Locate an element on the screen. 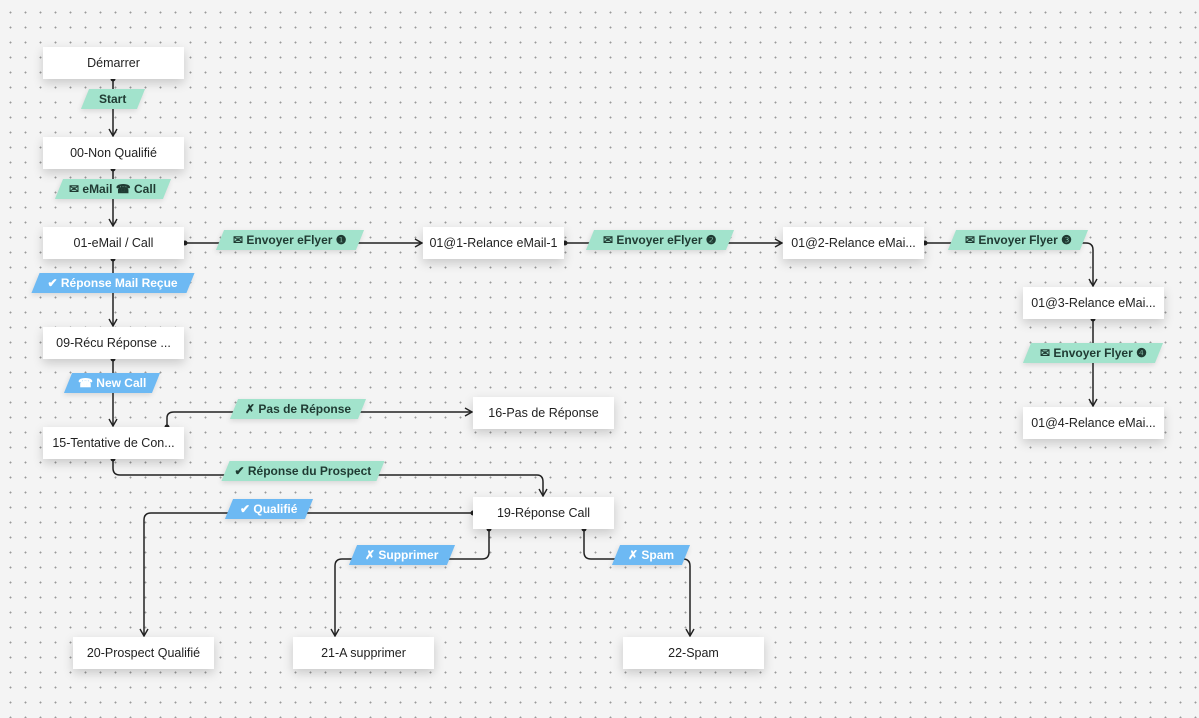 This screenshot has height=718, width=1199. state-spam: 22-Spam is located at coordinates (693, 653).